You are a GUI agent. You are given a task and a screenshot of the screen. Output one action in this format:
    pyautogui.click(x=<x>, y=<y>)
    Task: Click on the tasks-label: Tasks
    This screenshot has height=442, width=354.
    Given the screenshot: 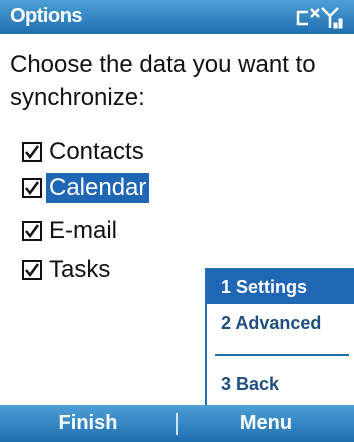 What is the action you would take?
    pyautogui.click(x=80, y=269)
    